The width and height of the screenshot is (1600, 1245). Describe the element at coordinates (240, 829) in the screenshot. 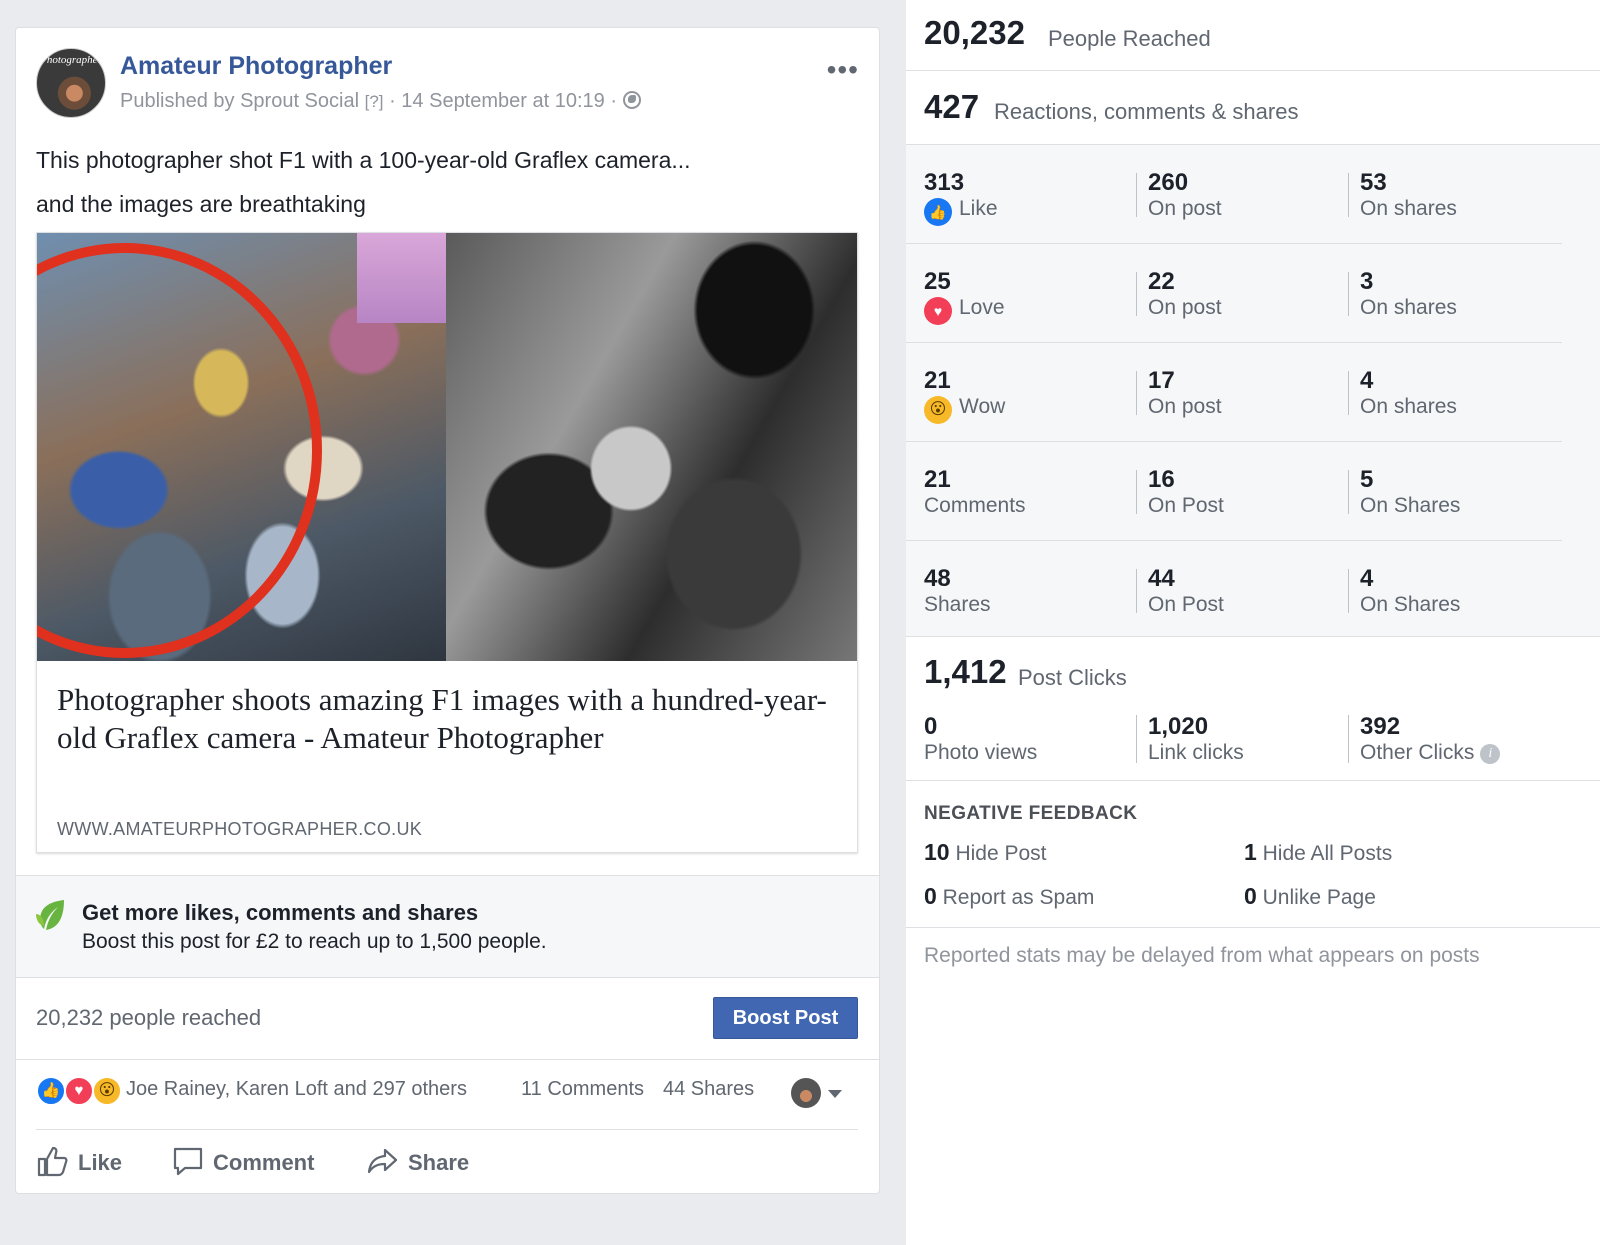

I see `link-domain: WWW.AMATEURPHOTOGRAPHER.CO.UK` at that location.